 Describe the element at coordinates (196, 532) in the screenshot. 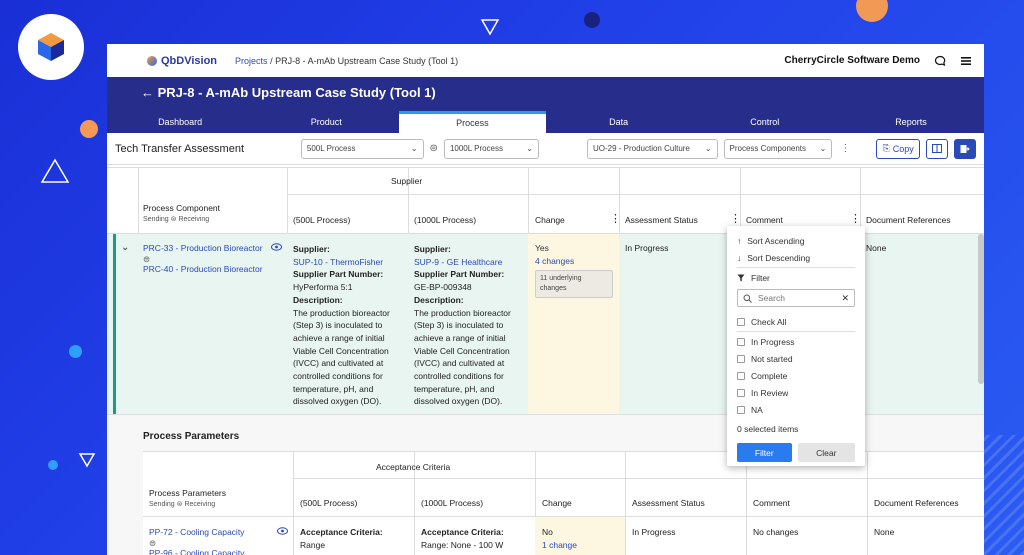

I see `sending-parameter-link: PP-72 - Cooling Capacity` at that location.